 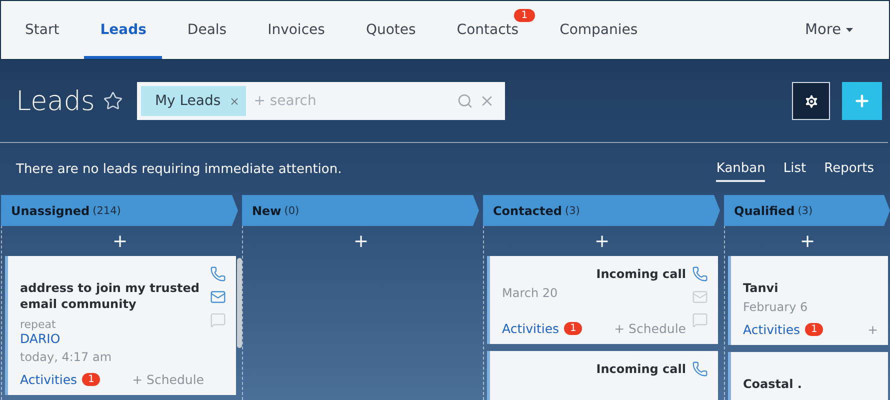 I want to click on lead-card: Incoming call March 20 Activities 1 + Schedule, so click(x=602, y=300).